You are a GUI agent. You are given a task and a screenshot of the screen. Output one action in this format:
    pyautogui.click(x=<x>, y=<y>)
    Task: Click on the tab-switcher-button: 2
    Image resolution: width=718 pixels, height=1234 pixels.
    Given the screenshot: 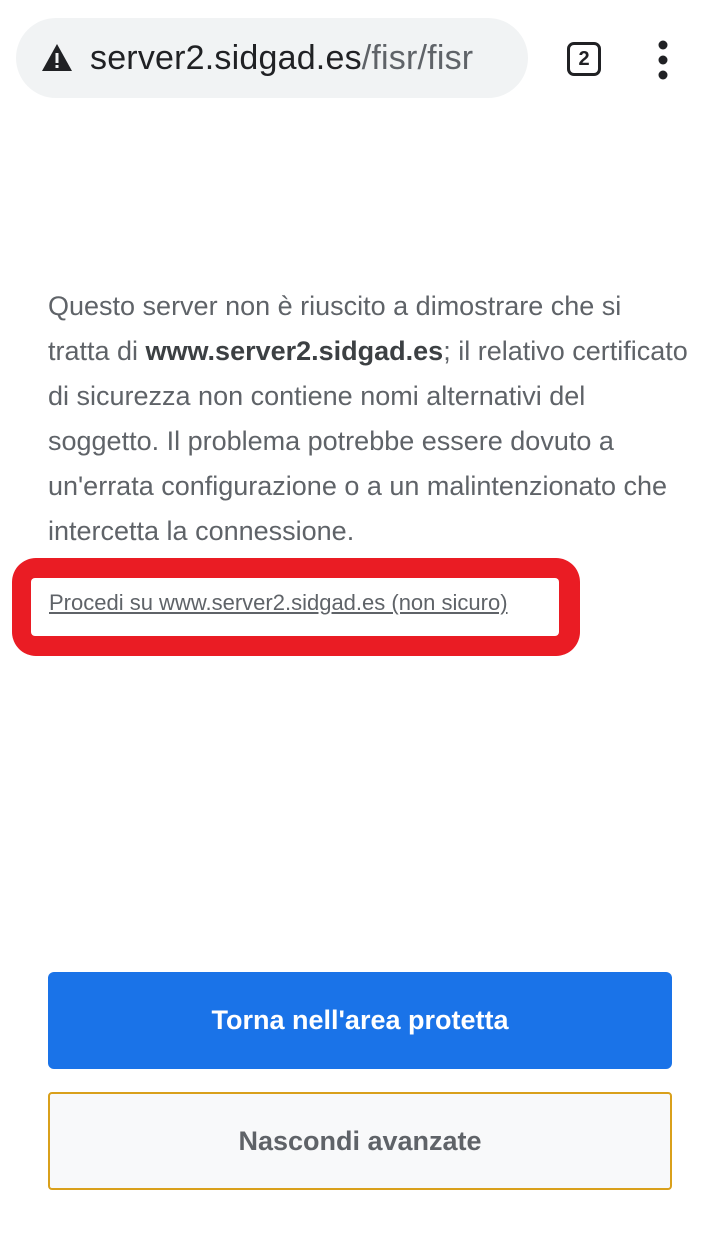 What is the action you would take?
    pyautogui.click(x=584, y=59)
    